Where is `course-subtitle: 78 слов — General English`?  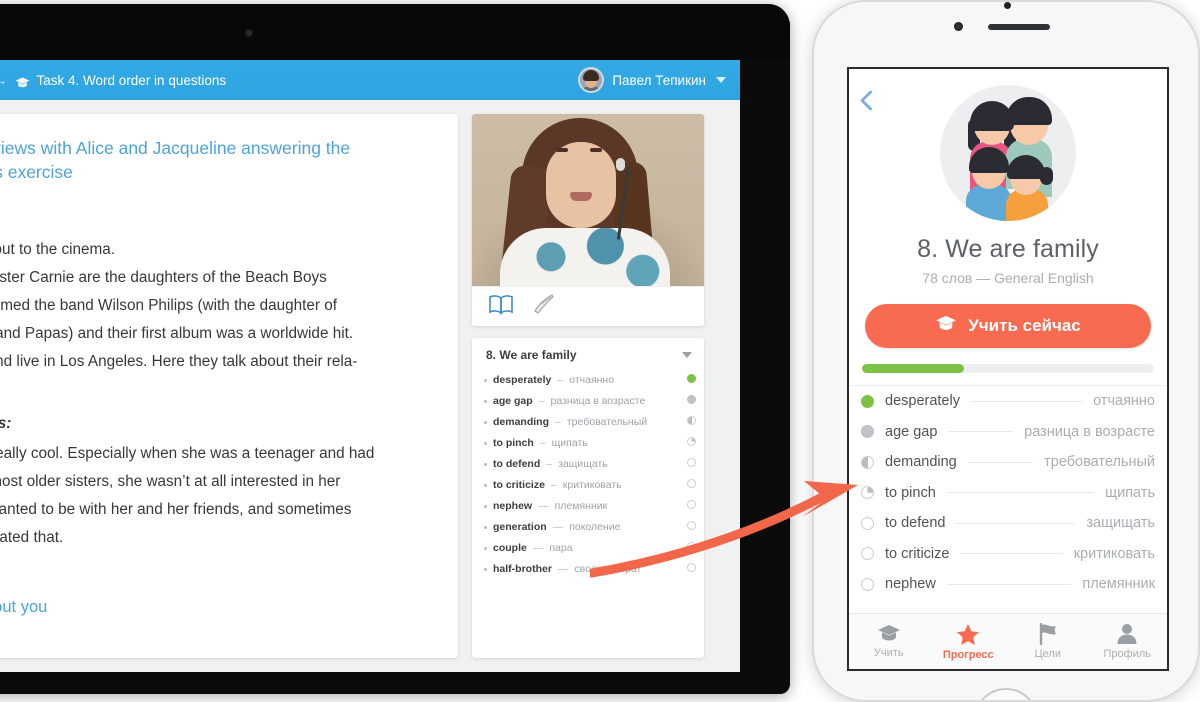 course-subtitle: 78 слов — General English is located at coordinates (1008, 278).